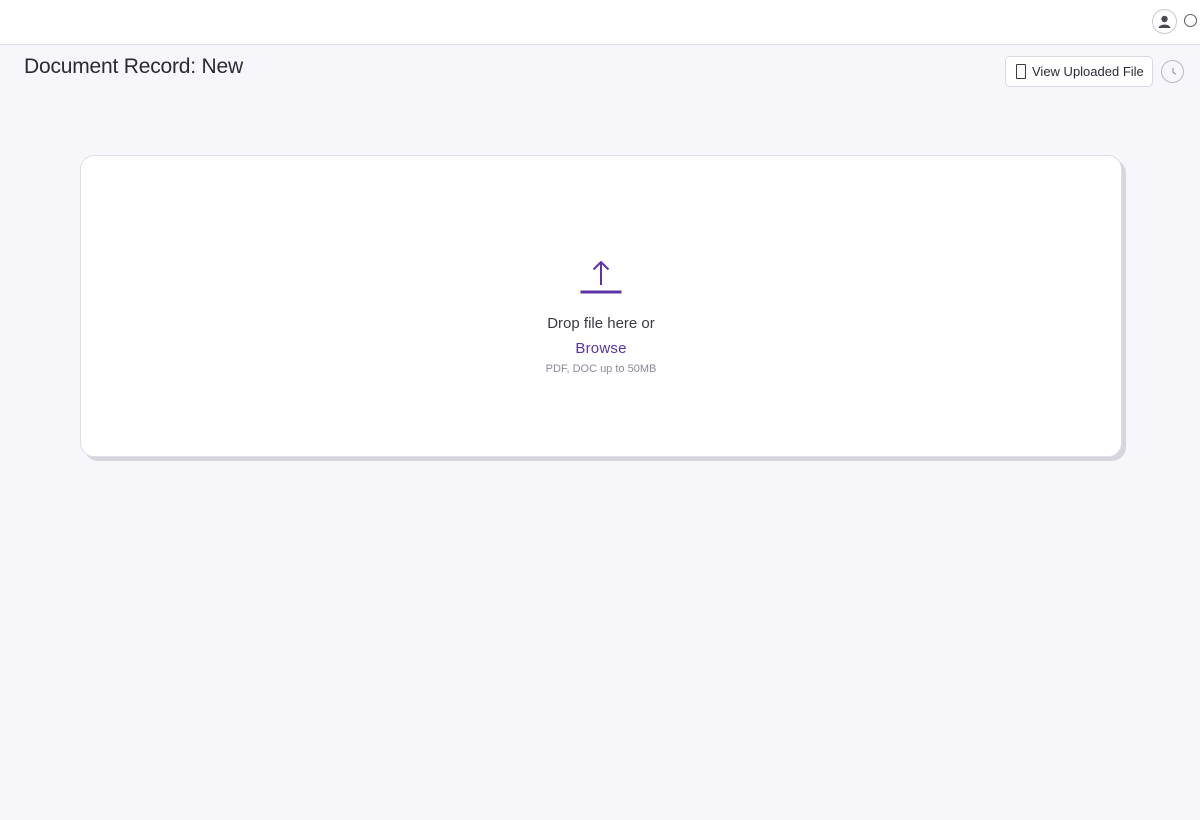 This screenshot has height=820, width=1200. What do you see at coordinates (600, 22) in the screenshot?
I see `top-bar` at bounding box center [600, 22].